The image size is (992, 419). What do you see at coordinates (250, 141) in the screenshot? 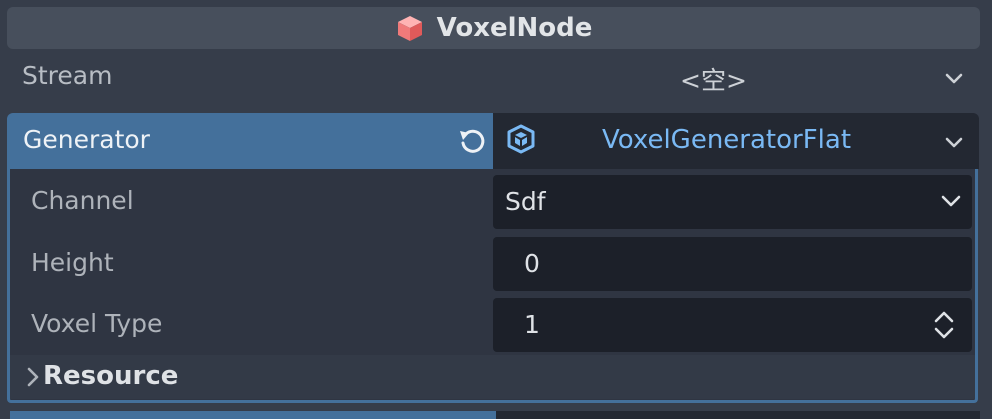
I see `generator-label-cell: Generator` at bounding box center [250, 141].